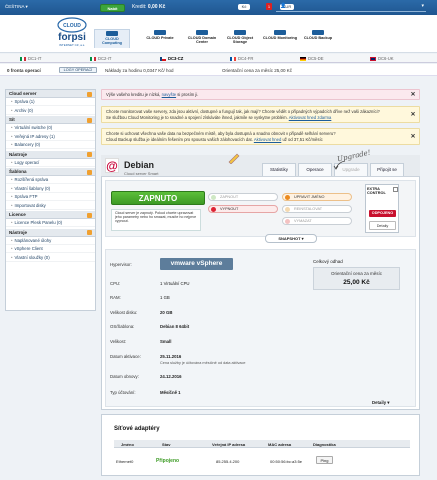 The width and height of the screenshot is (437, 480). What do you see at coordinates (280, 32) in the screenshot?
I see `monitoring-icon` at bounding box center [280, 32].